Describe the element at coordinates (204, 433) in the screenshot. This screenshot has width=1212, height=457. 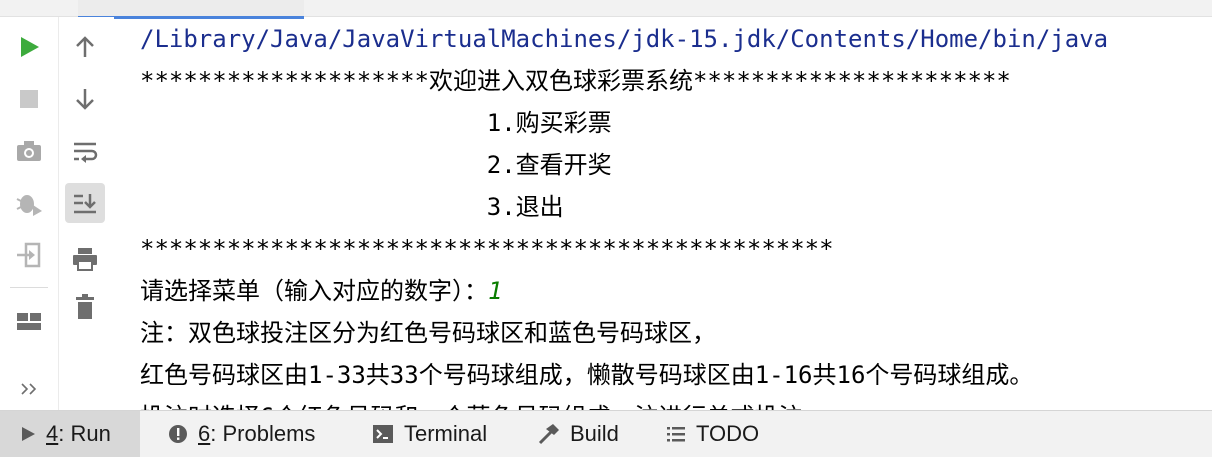
I see `problems-tab-key: 6` at that location.